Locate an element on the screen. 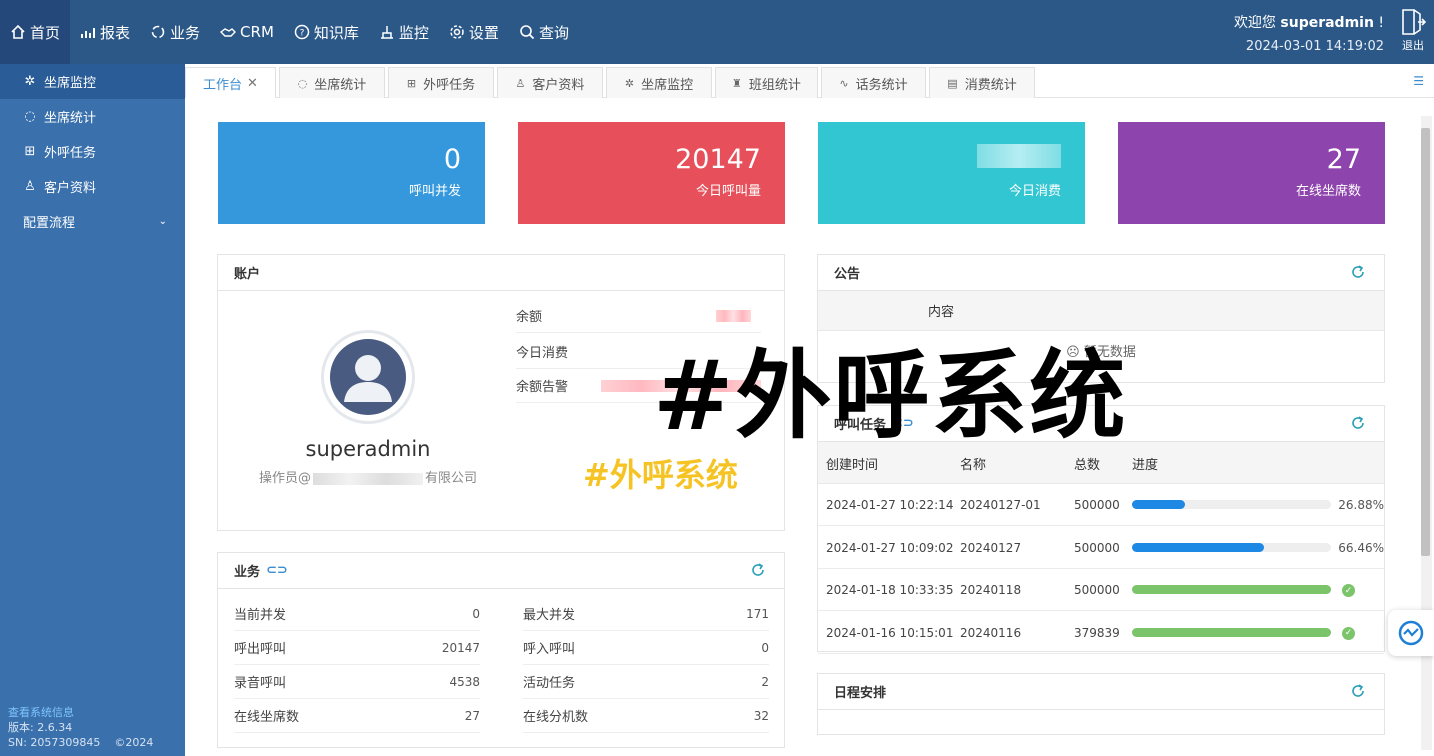 The width and height of the screenshot is (1434, 756). team-icon: ♜ is located at coordinates (737, 83).